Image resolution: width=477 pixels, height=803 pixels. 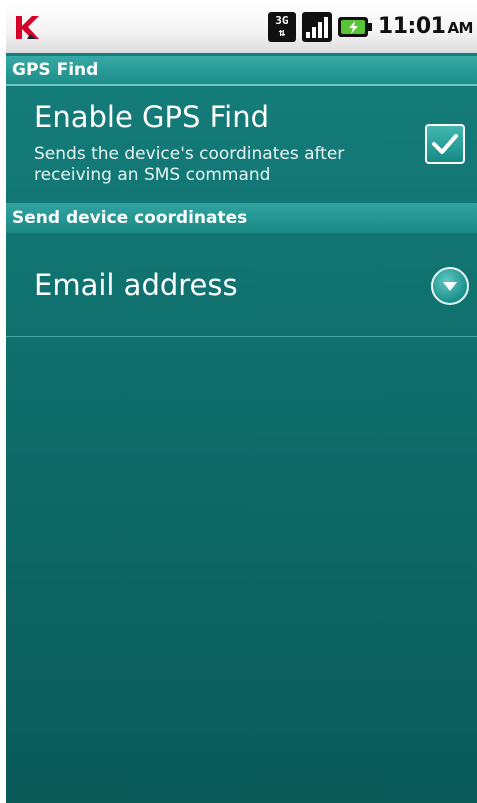 I want to click on email-address-title: Email address, so click(x=136, y=284).